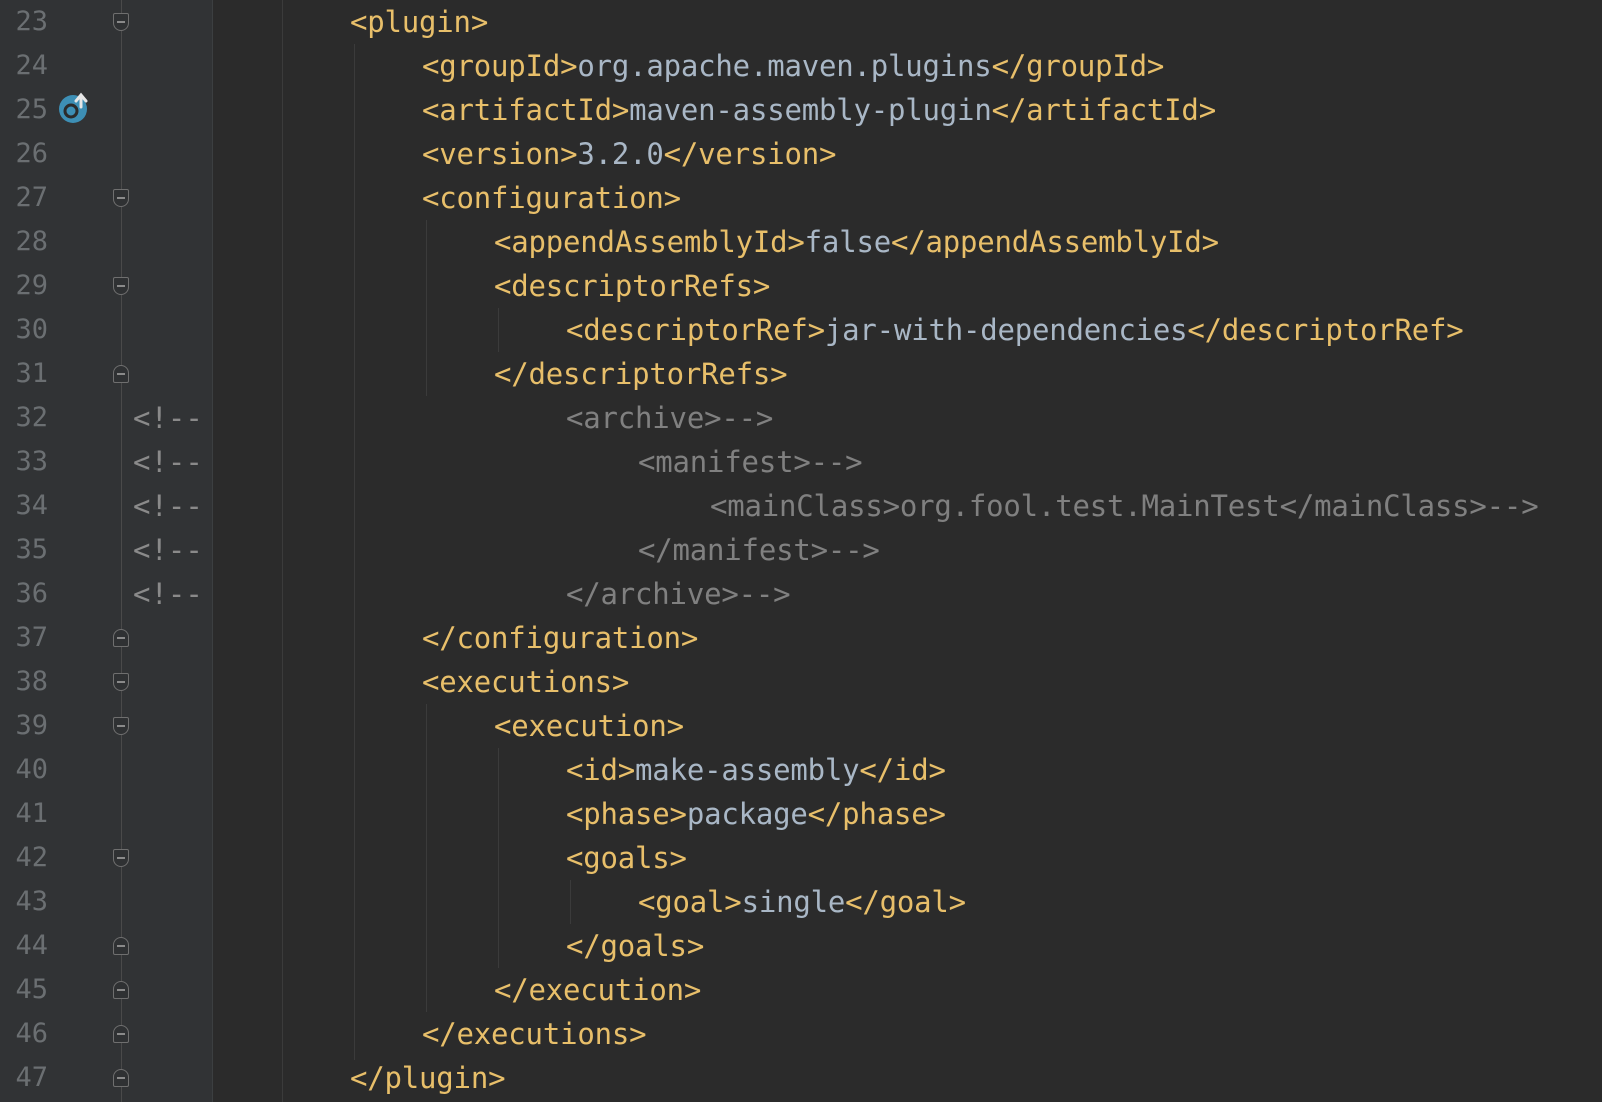  I want to click on code-line: 38 <executions>, so click(801, 682).